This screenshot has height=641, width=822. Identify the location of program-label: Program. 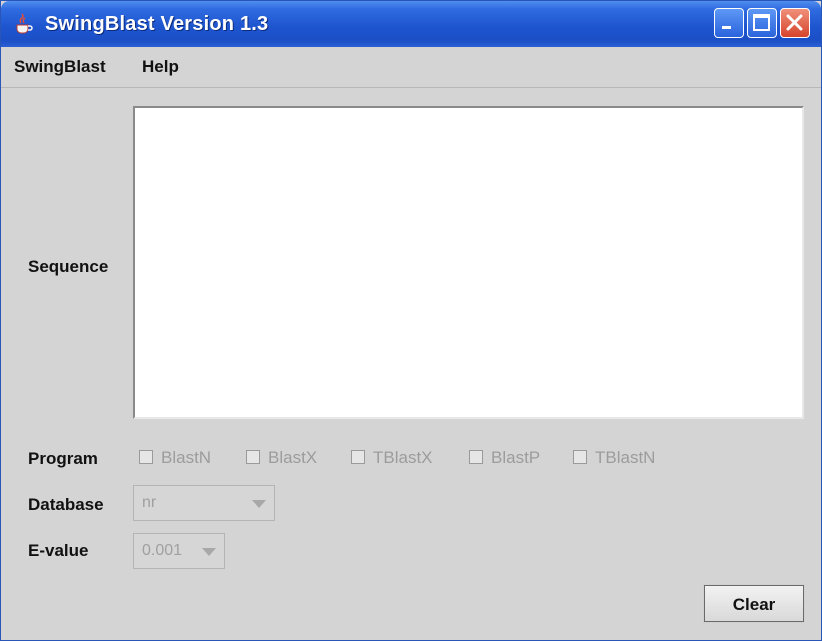
(63, 458).